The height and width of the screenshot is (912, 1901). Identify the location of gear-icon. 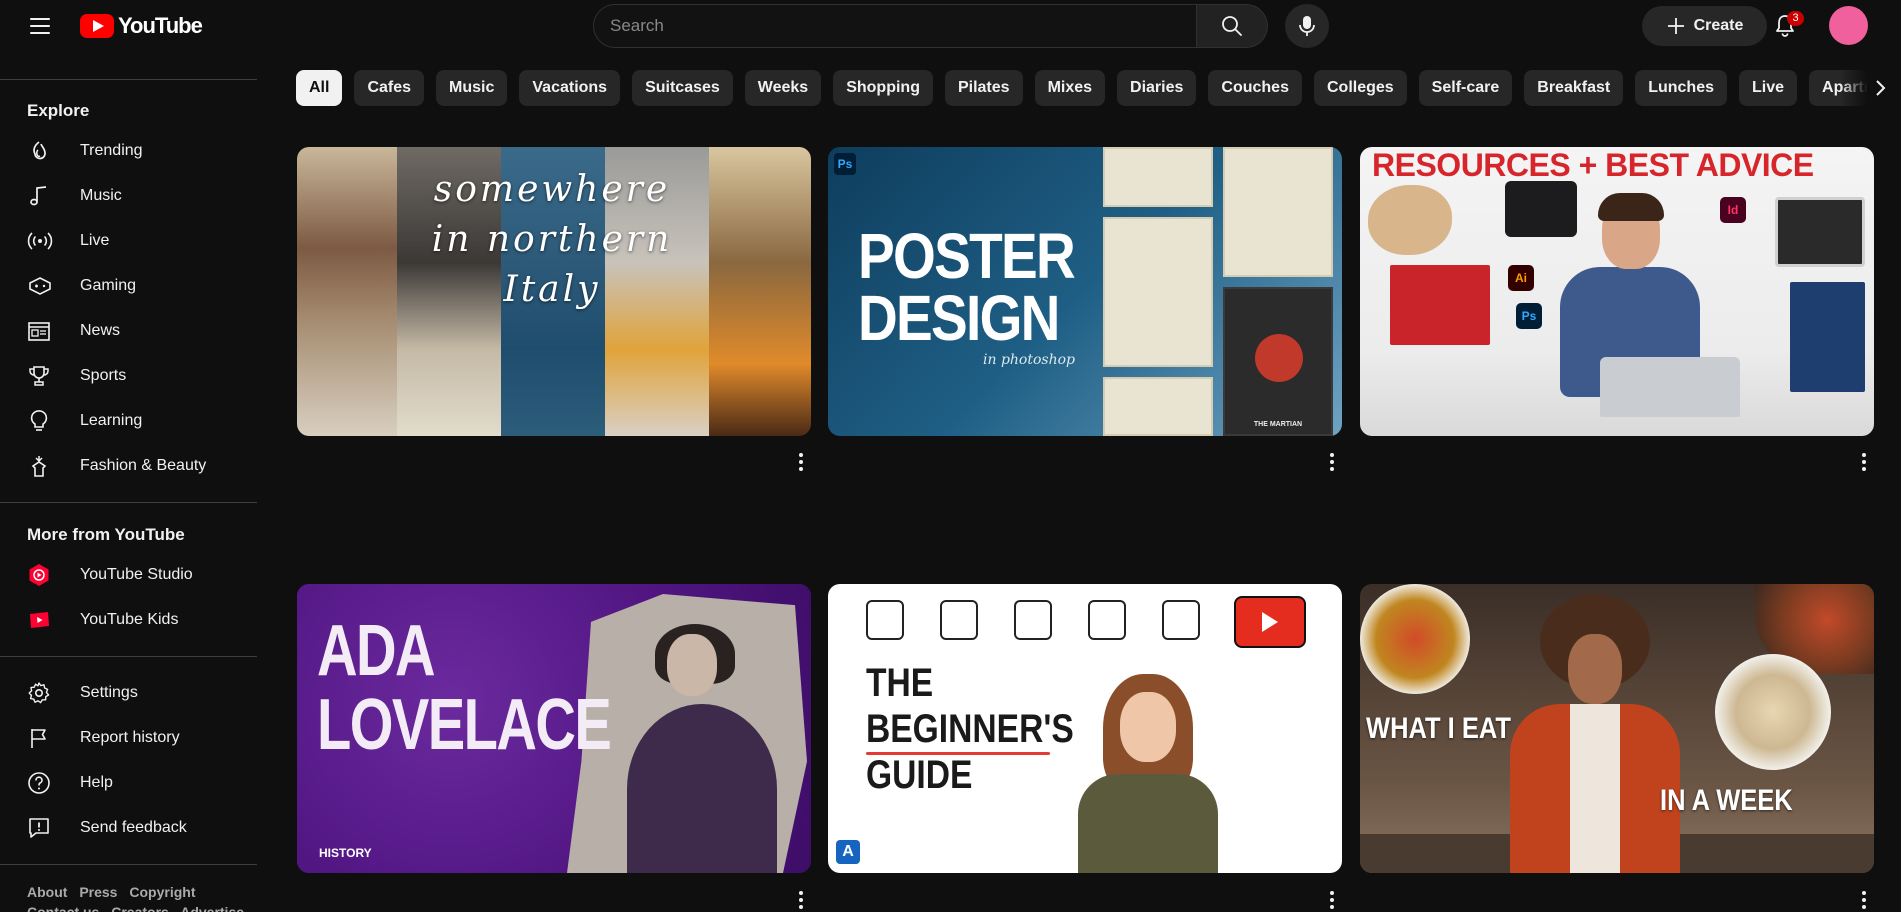
(39, 693).